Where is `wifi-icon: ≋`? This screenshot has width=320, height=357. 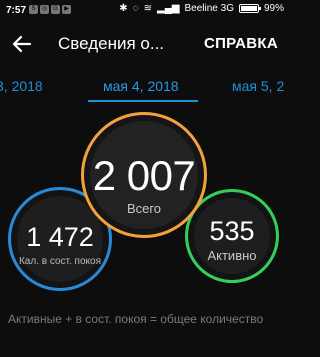
wifi-icon: ≋ is located at coordinates (148, 8).